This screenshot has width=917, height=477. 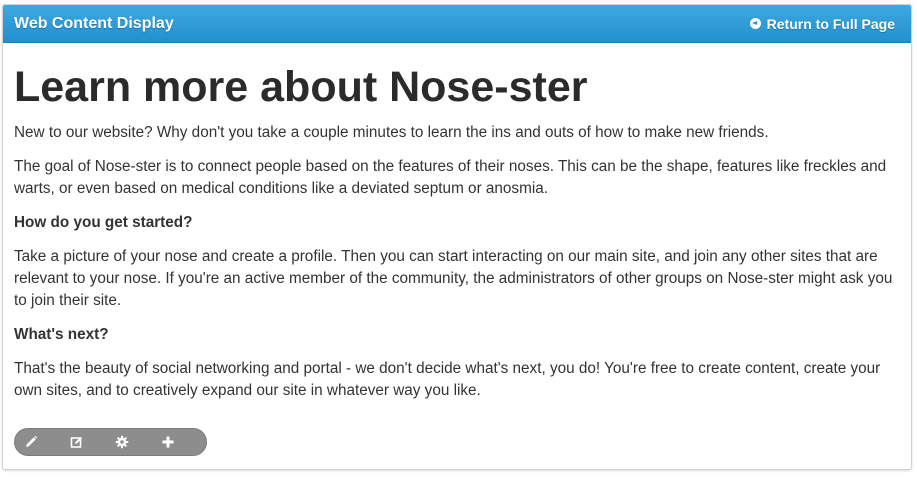 I want to click on content-edit-toolbar, so click(x=110, y=442).